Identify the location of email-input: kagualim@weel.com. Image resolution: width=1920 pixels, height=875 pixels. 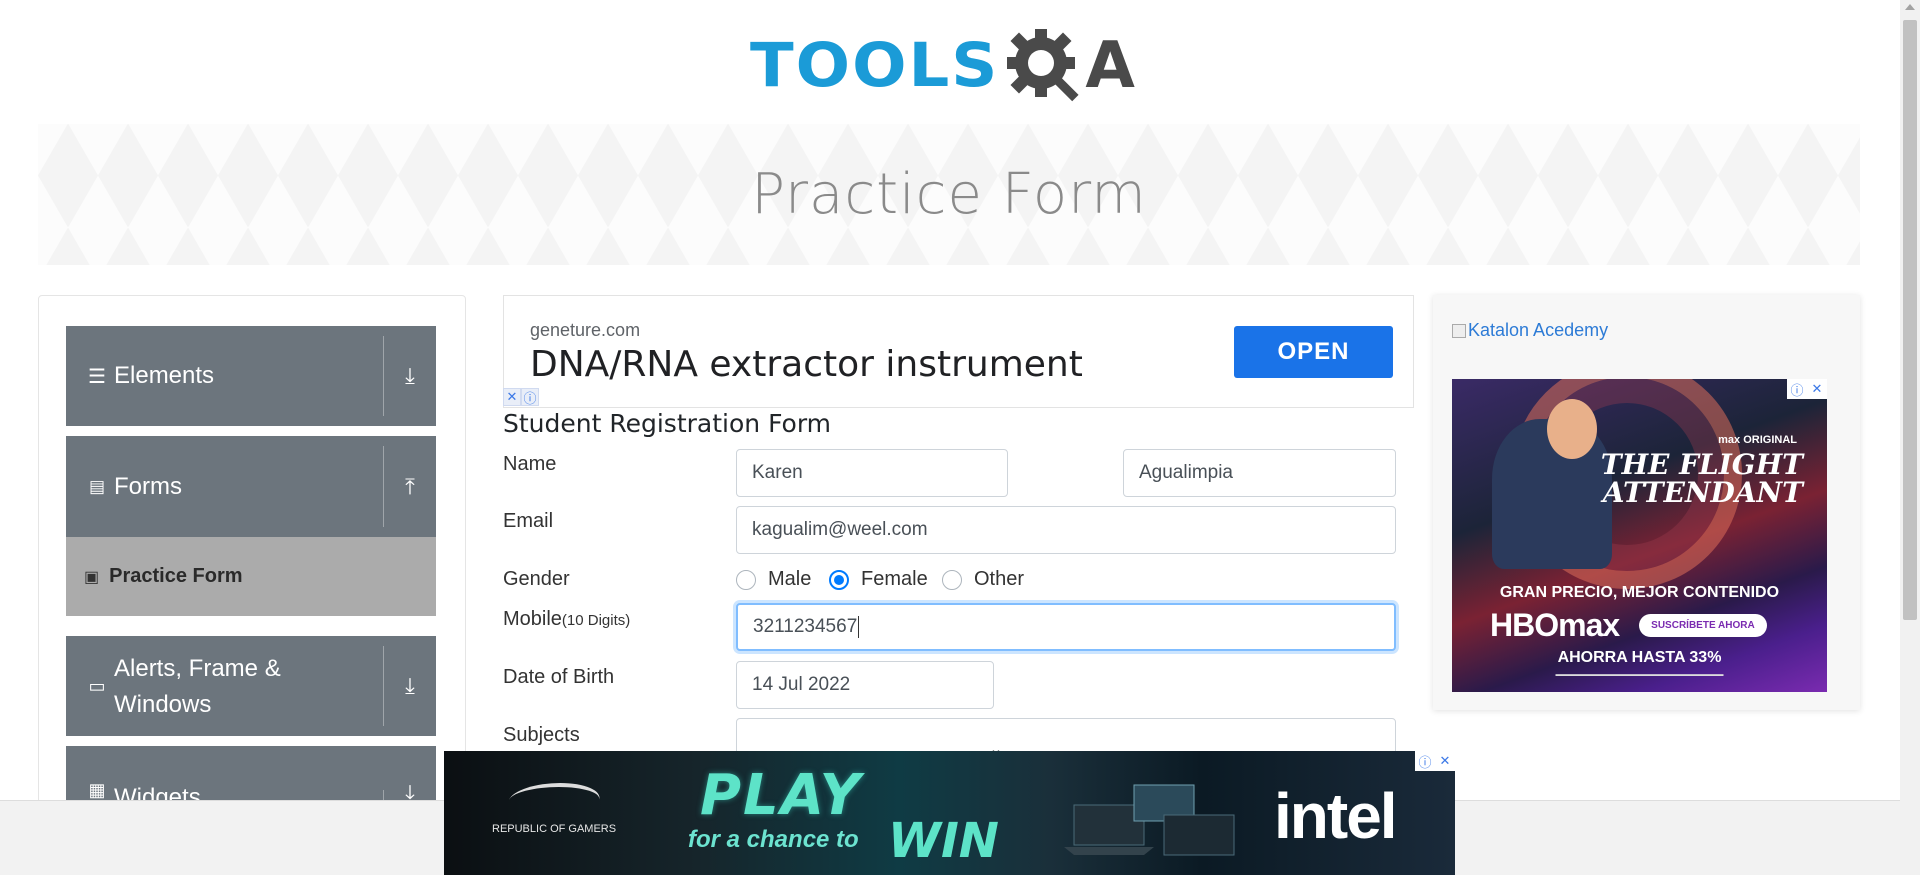
(1066, 530).